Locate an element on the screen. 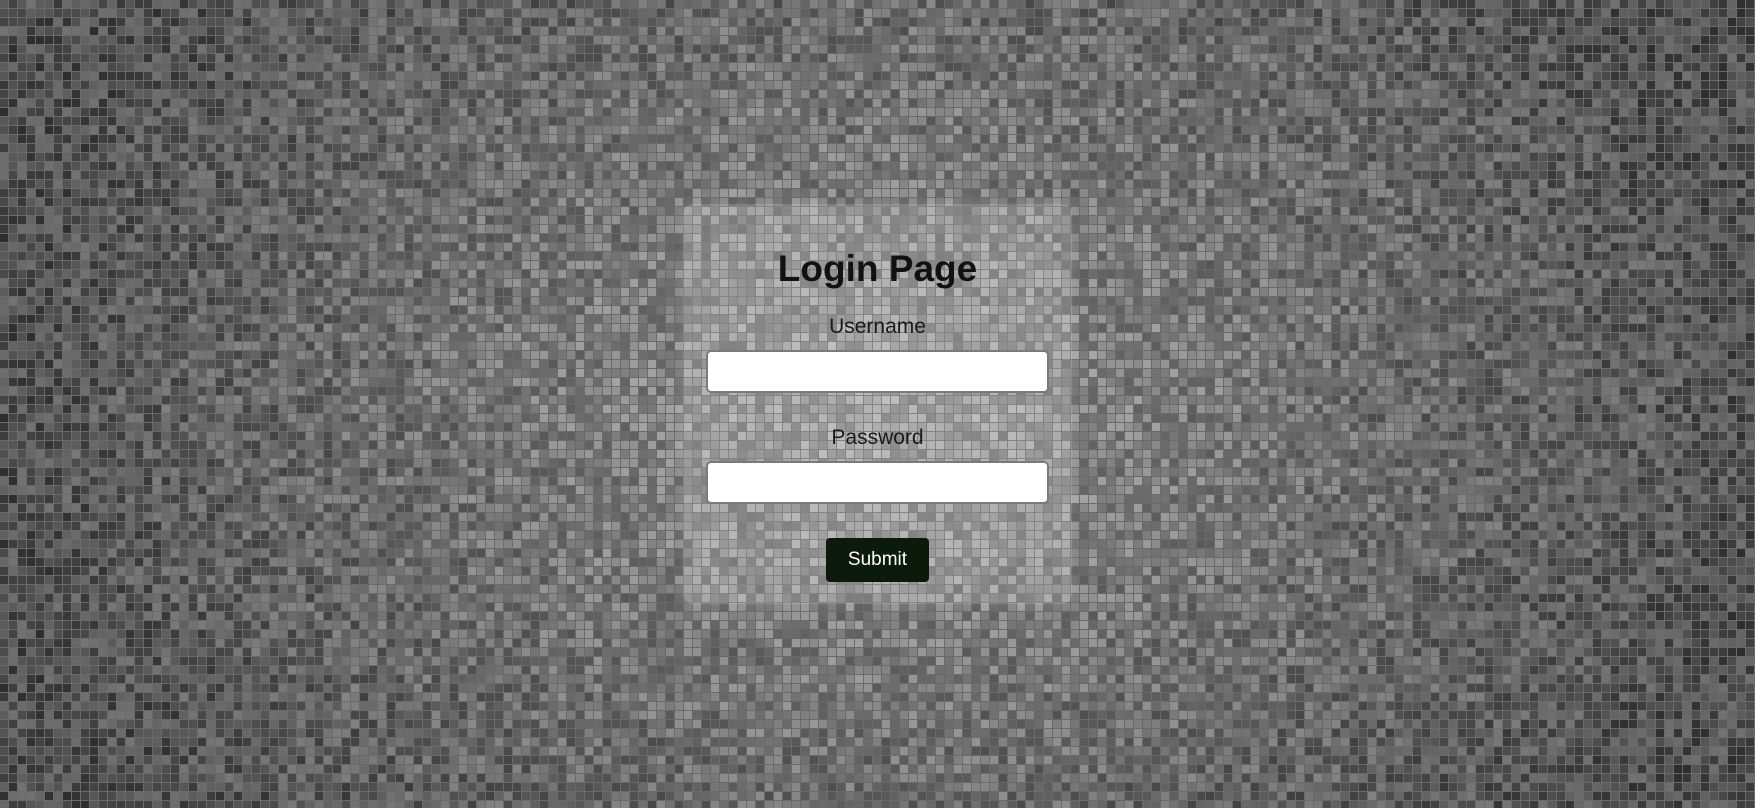 The image size is (1755, 808). password-input is located at coordinates (877, 482).